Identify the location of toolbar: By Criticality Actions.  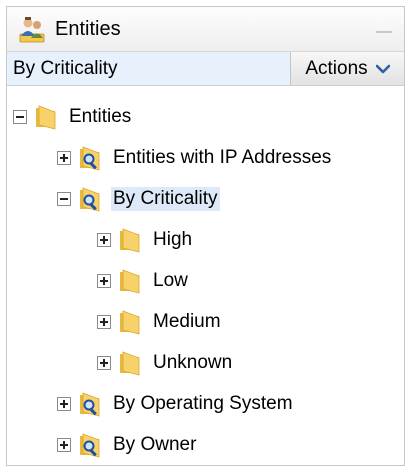
(205, 69).